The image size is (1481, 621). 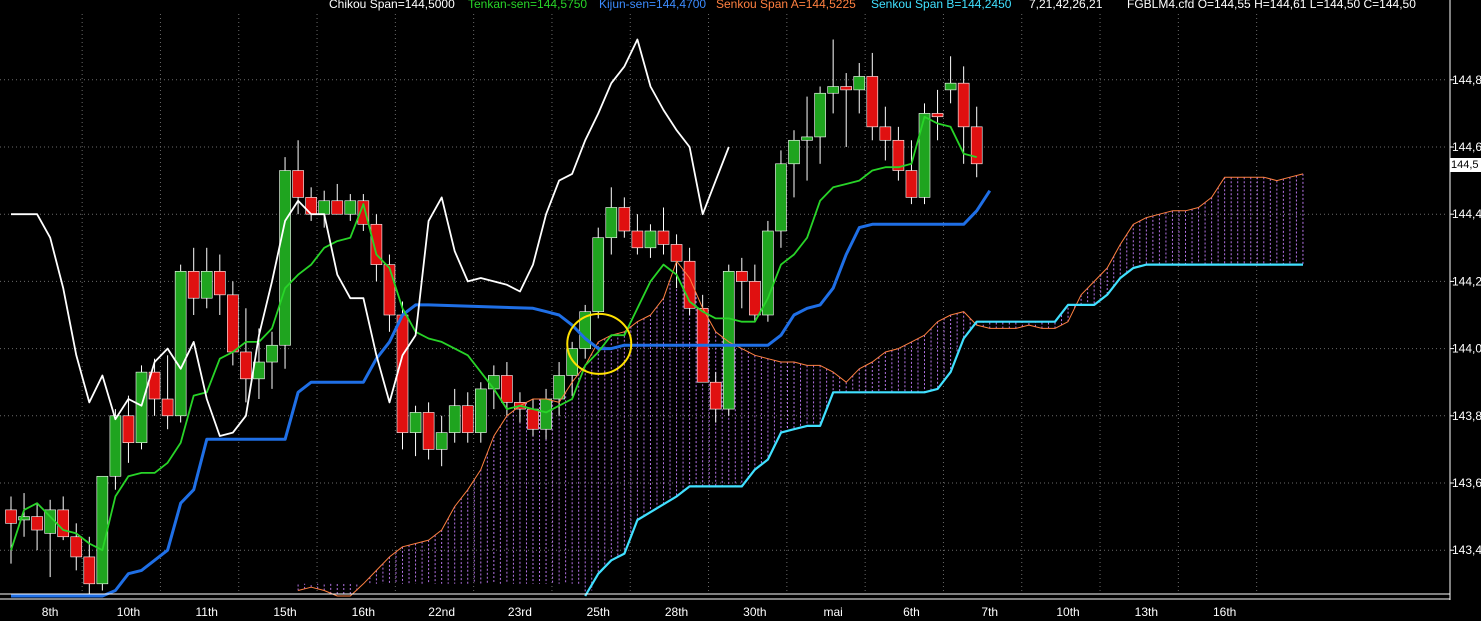 I want to click on legend-senkou-a: Senkou Span A=144,5225, so click(x=786, y=5).